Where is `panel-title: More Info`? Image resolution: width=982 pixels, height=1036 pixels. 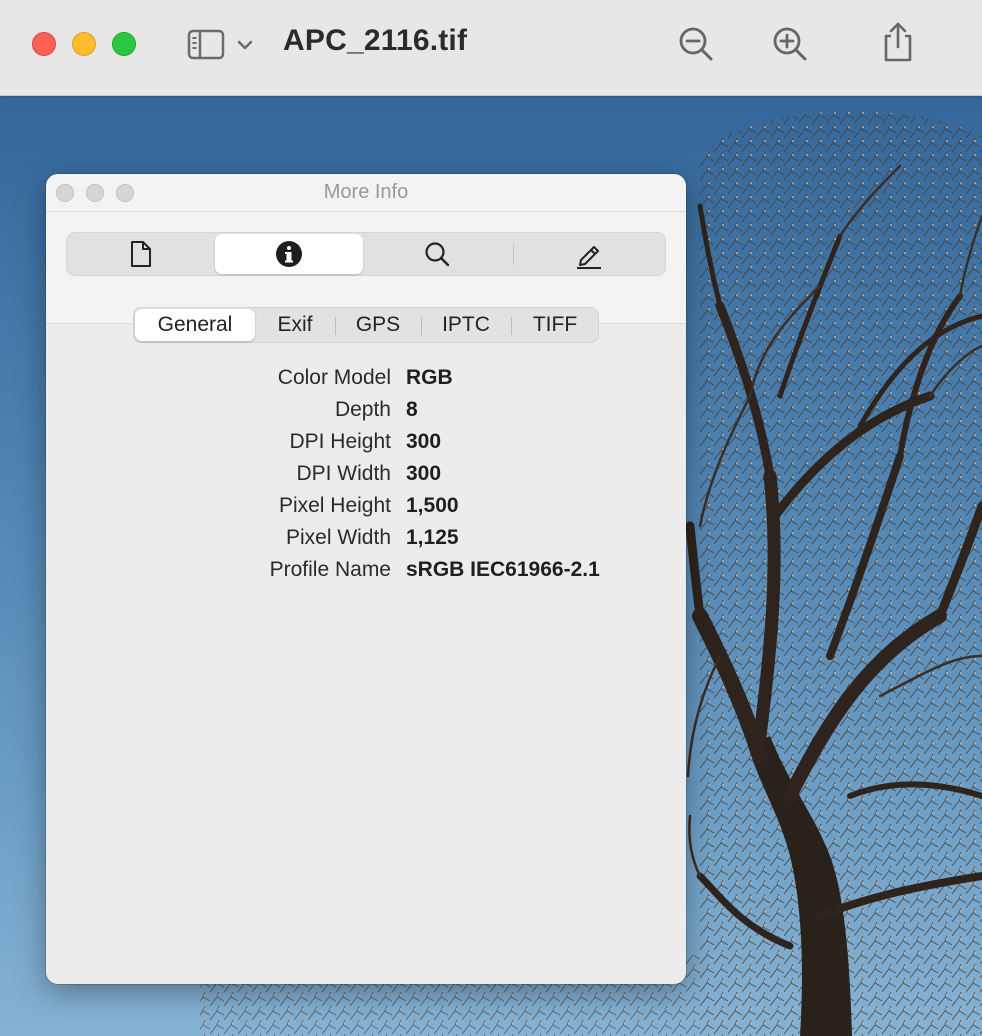 panel-title: More Info is located at coordinates (366, 192).